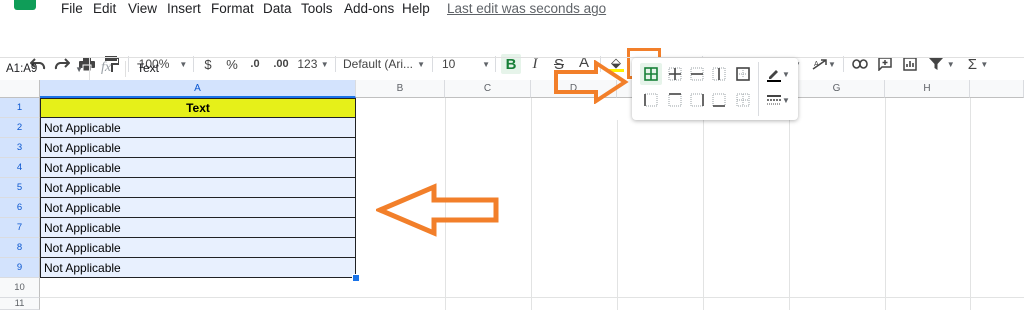  What do you see at coordinates (20, 208) in the screenshot?
I see `row-header-6: 6` at bounding box center [20, 208].